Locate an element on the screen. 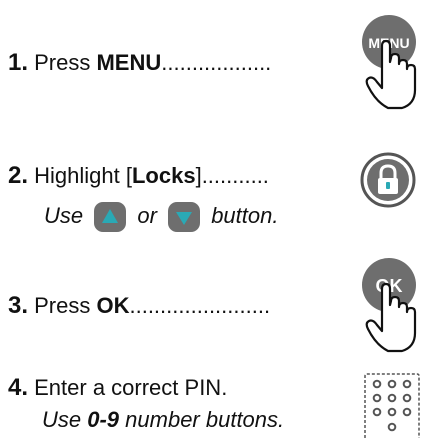 This screenshot has height=443, width=425. step-text: Highlight [ is located at coordinates (80, 175).